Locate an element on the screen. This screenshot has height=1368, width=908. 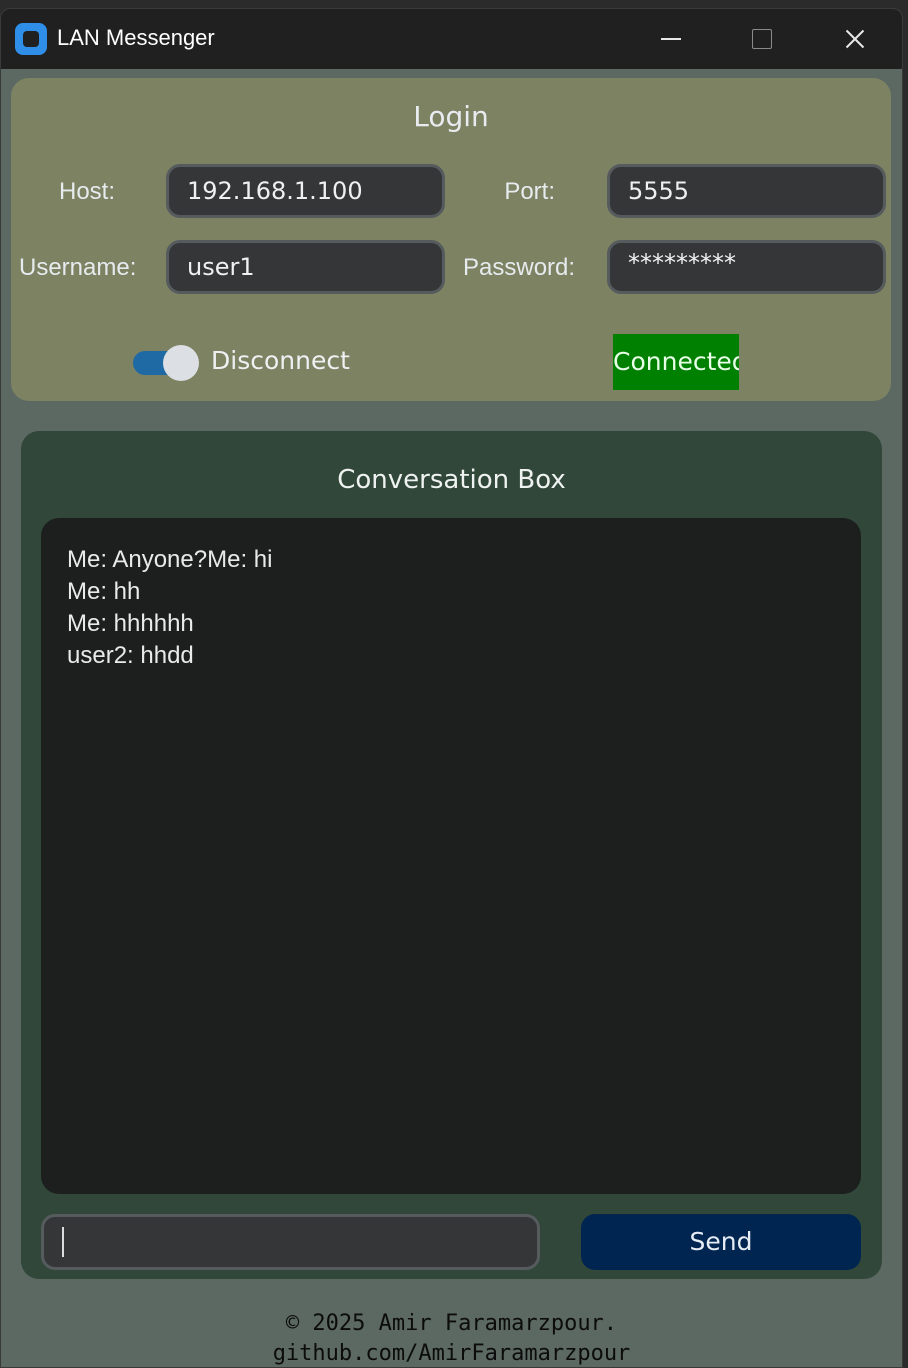
minimize-icon is located at coordinates (671, 39).